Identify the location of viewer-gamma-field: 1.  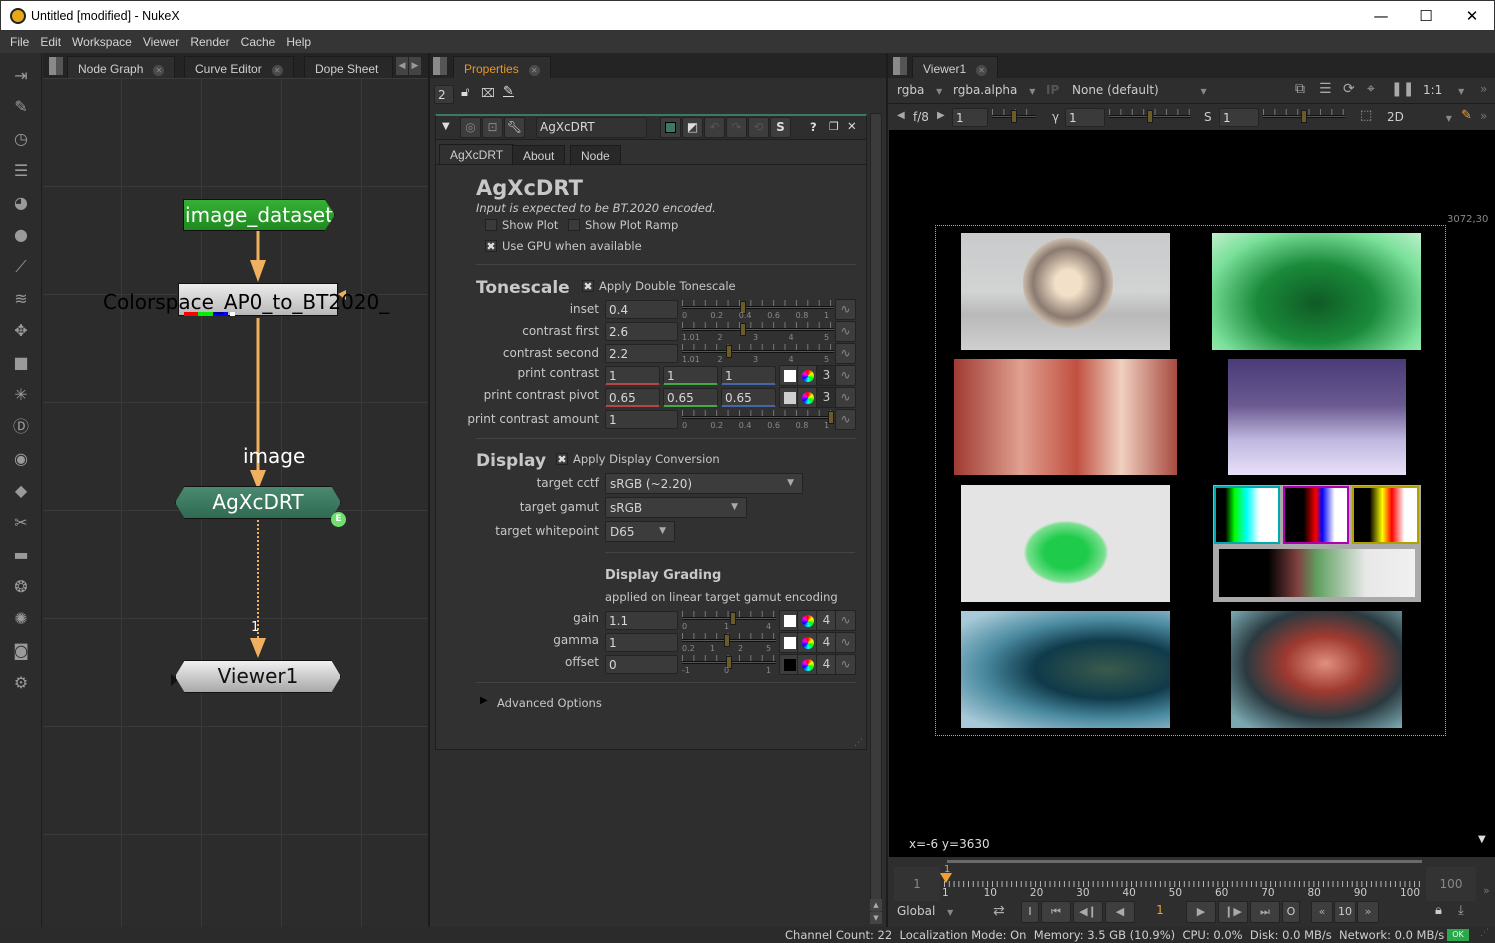
(1085, 117).